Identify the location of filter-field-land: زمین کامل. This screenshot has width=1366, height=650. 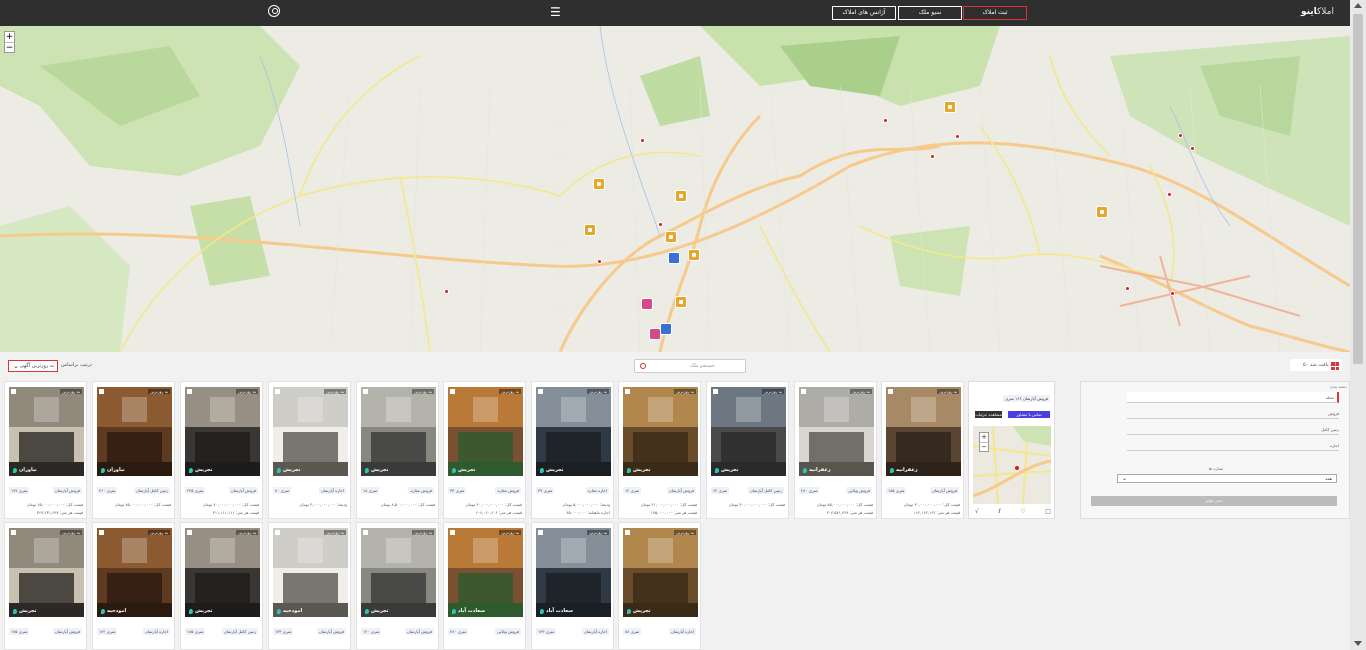
(1233, 429).